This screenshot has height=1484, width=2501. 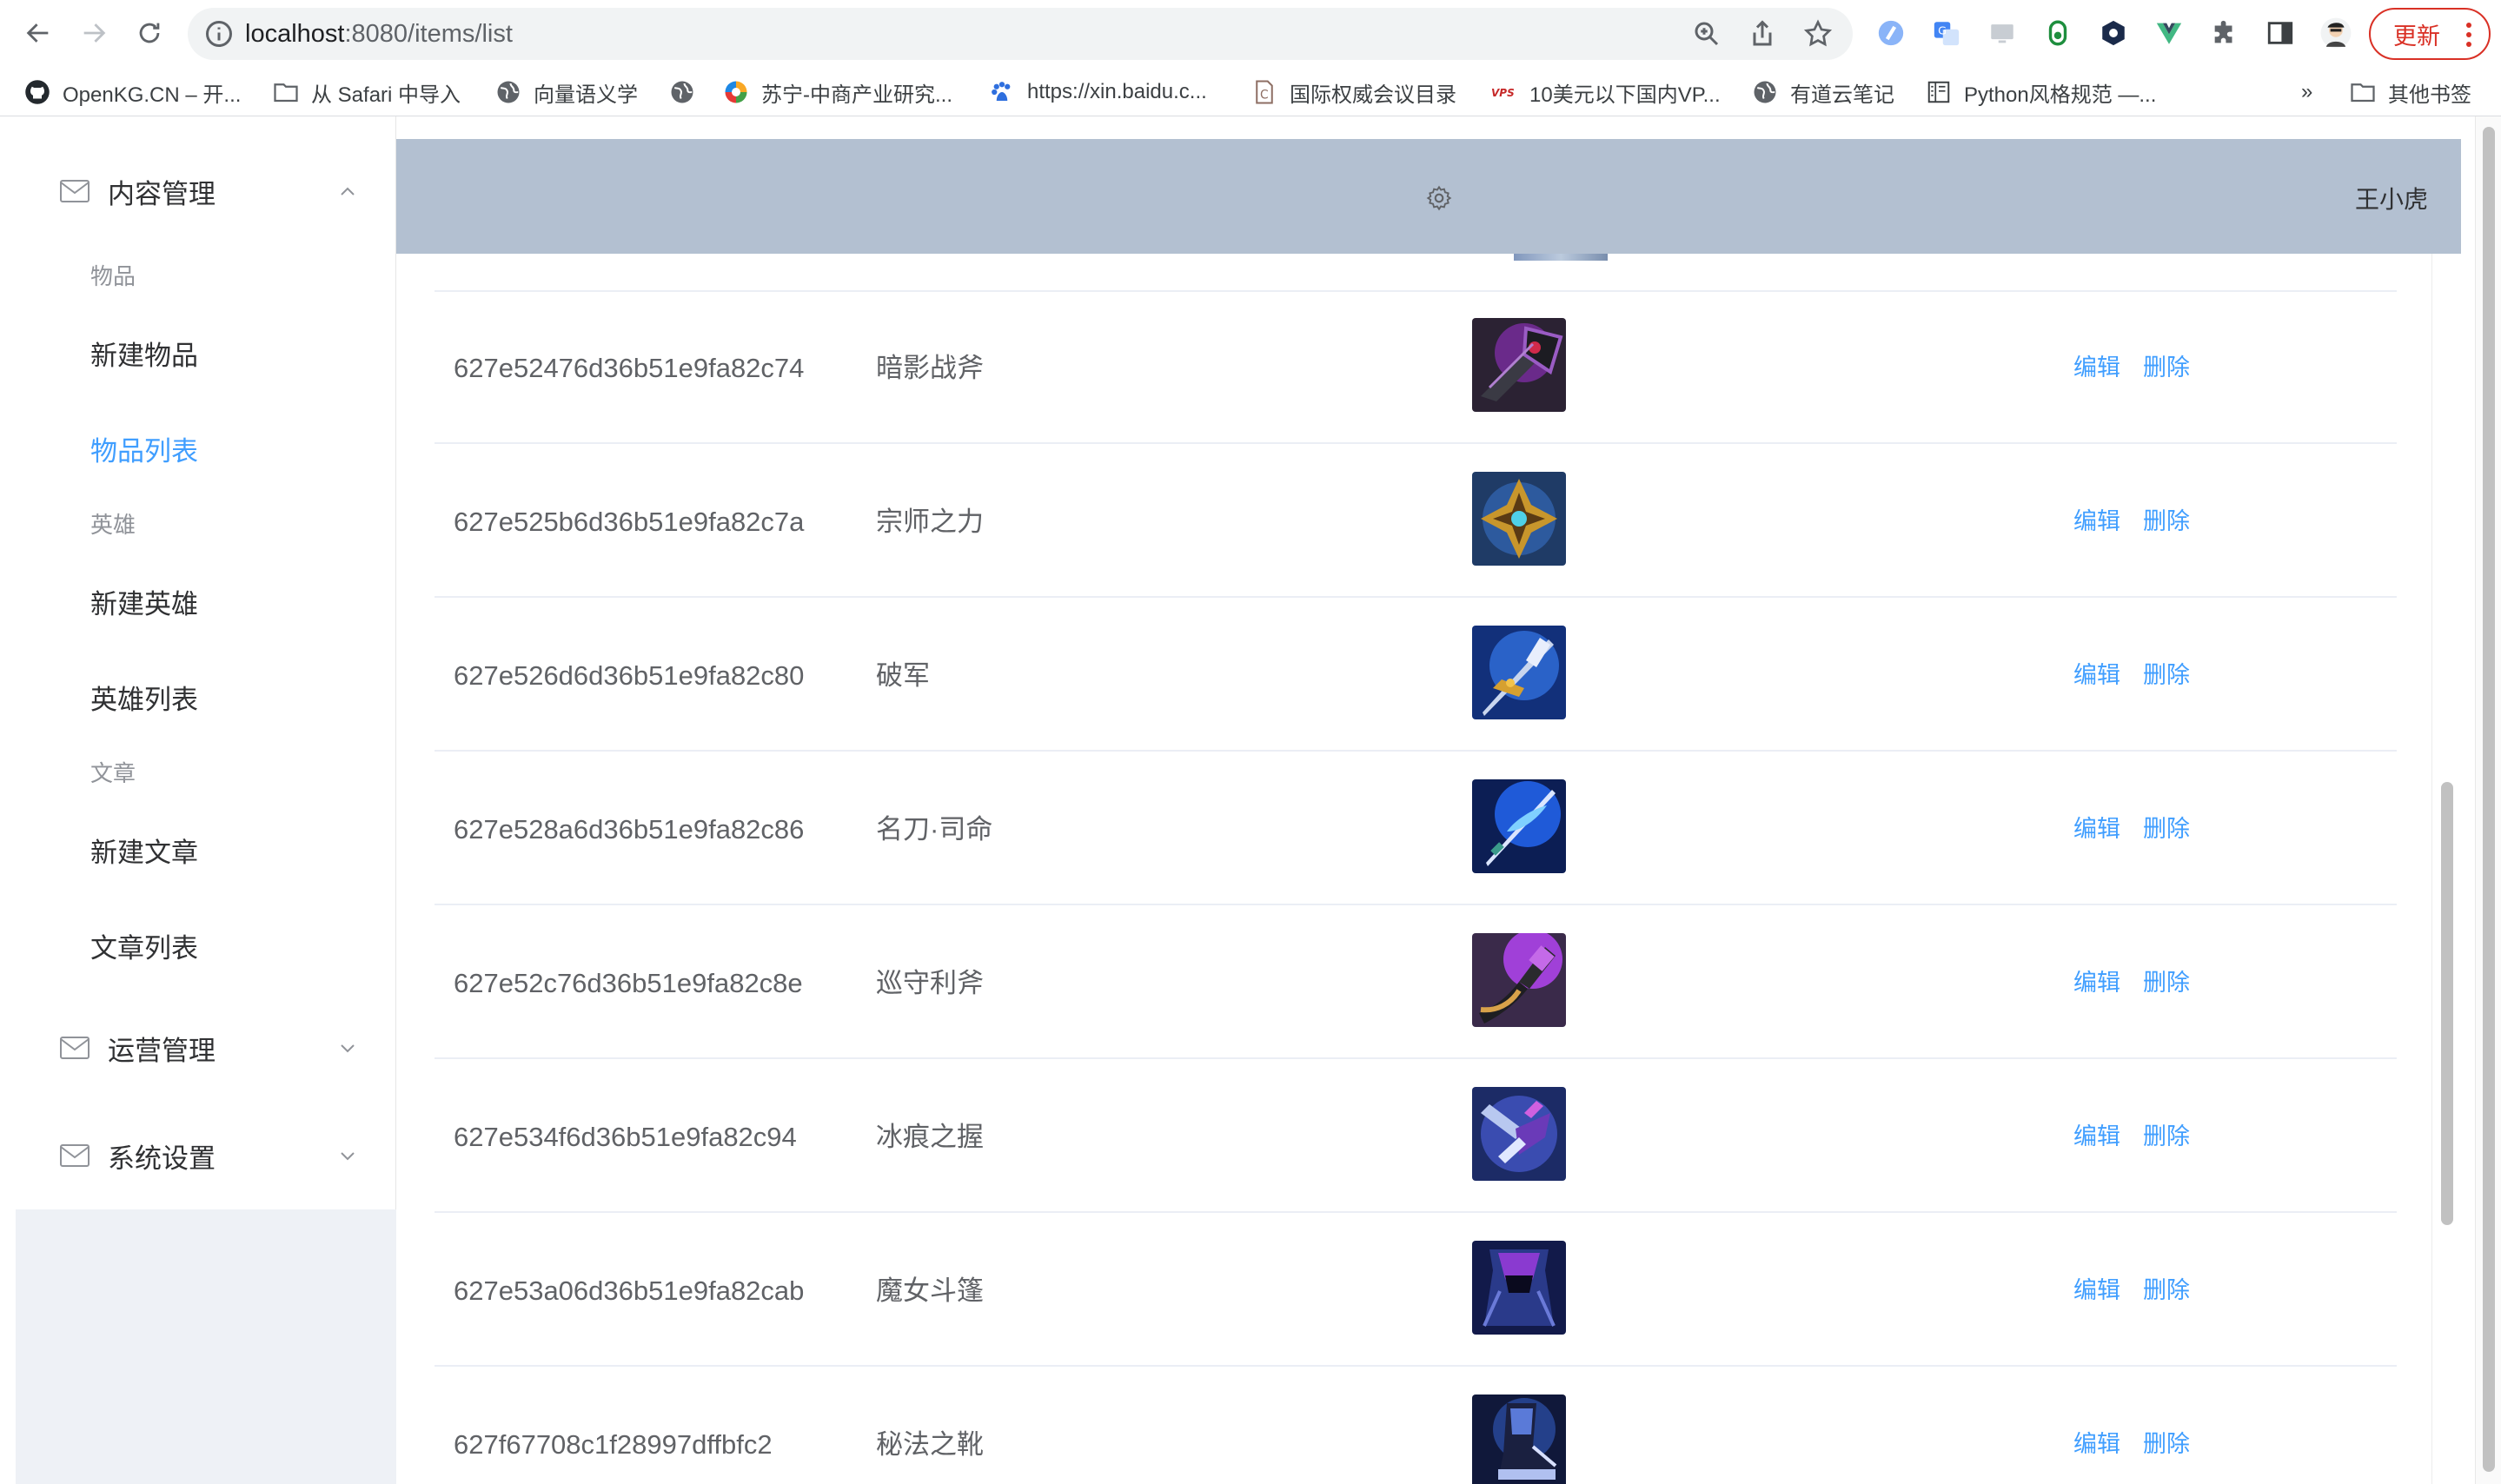 I want to click on content-scrollbar, so click(x=2446, y=869).